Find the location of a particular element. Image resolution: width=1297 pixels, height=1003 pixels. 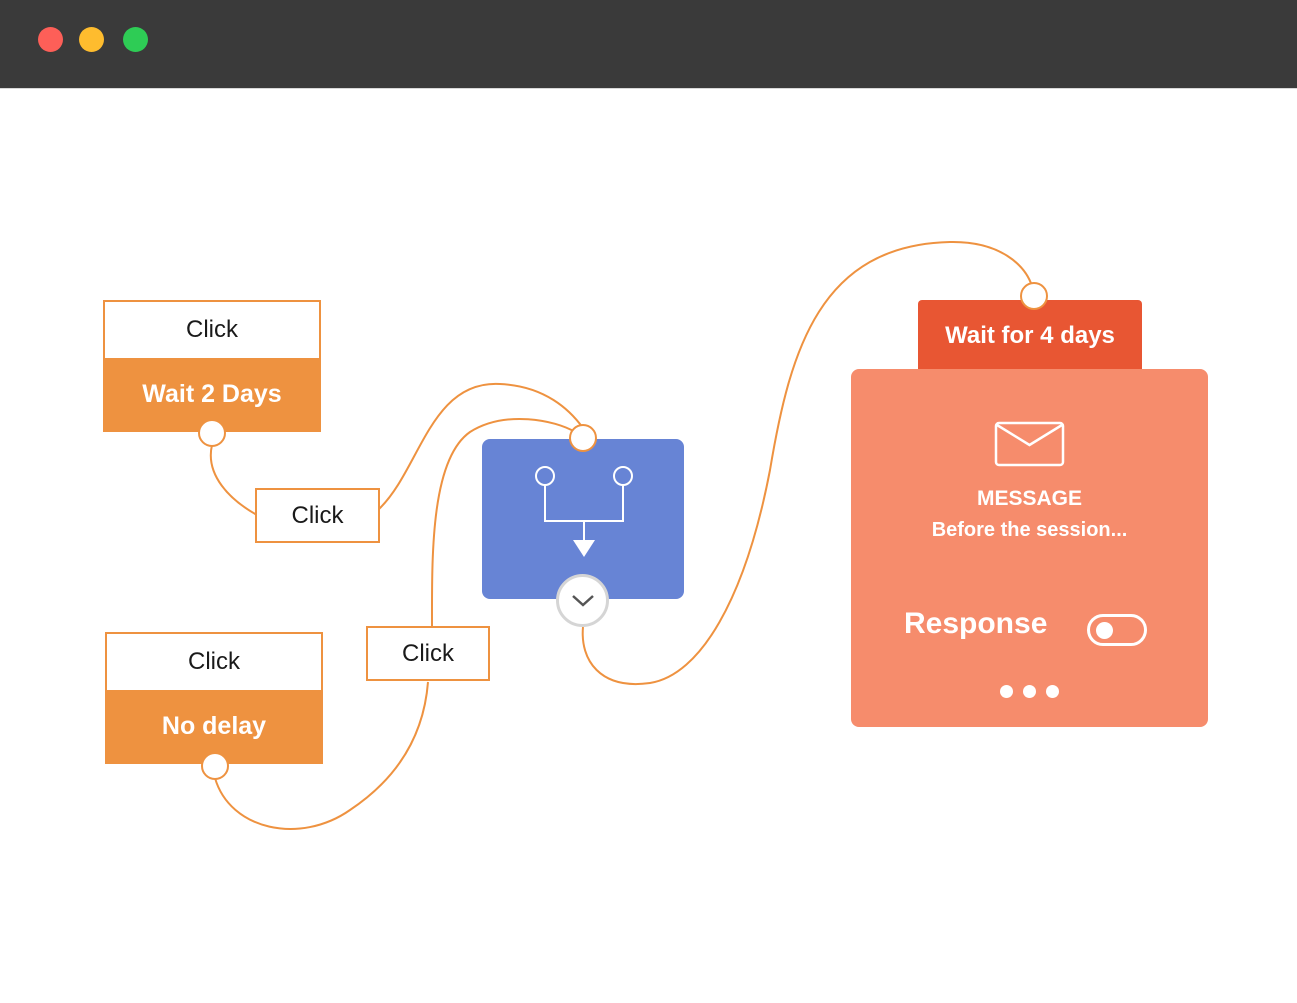

message-type-label: MESSAGE is located at coordinates (1029, 498).